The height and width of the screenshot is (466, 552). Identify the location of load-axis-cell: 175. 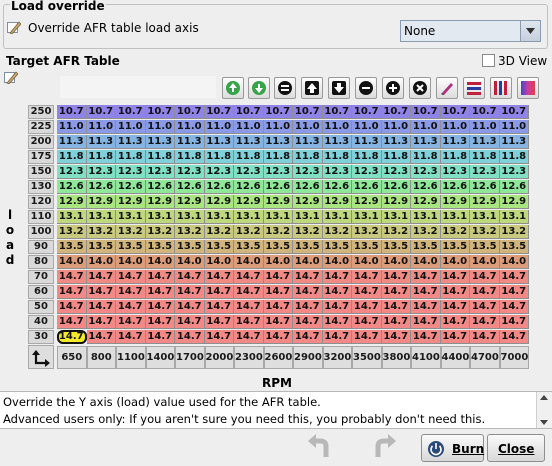
(41, 157).